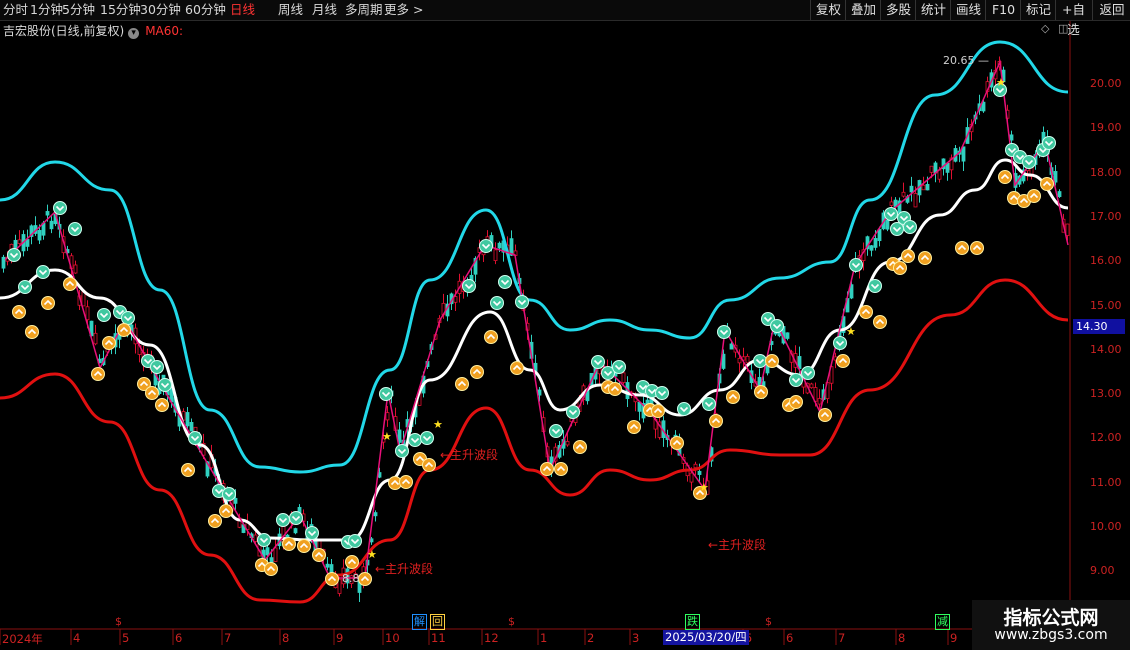 The height and width of the screenshot is (650, 1130). I want to click on date-tick: 10, so click(392, 638).